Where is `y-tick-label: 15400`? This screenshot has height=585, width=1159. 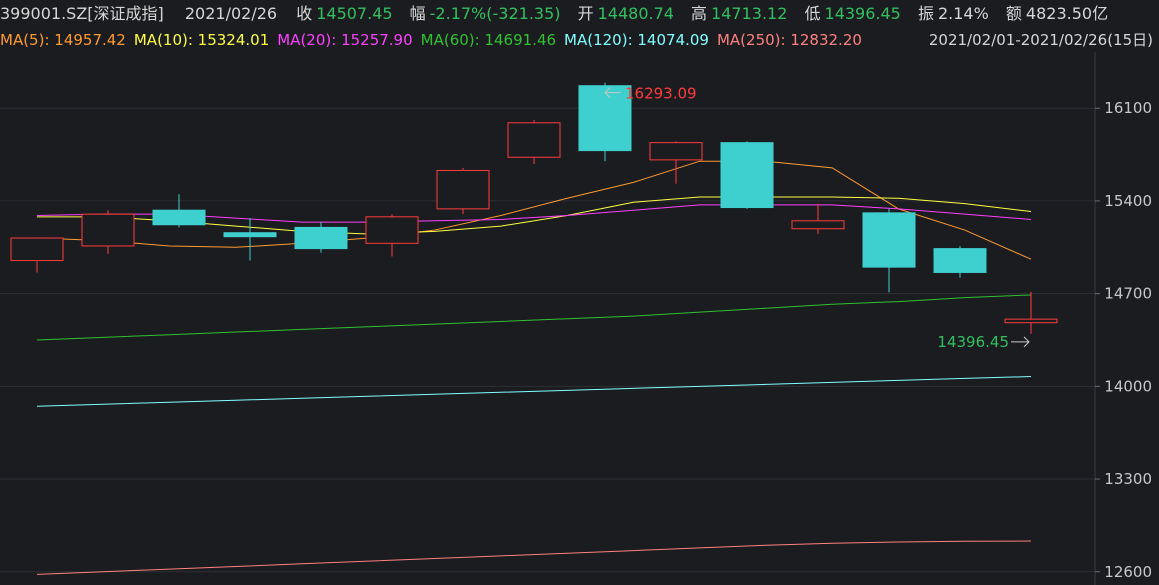 y-tick-label: 15400 is located at coordinates (1128, 201).